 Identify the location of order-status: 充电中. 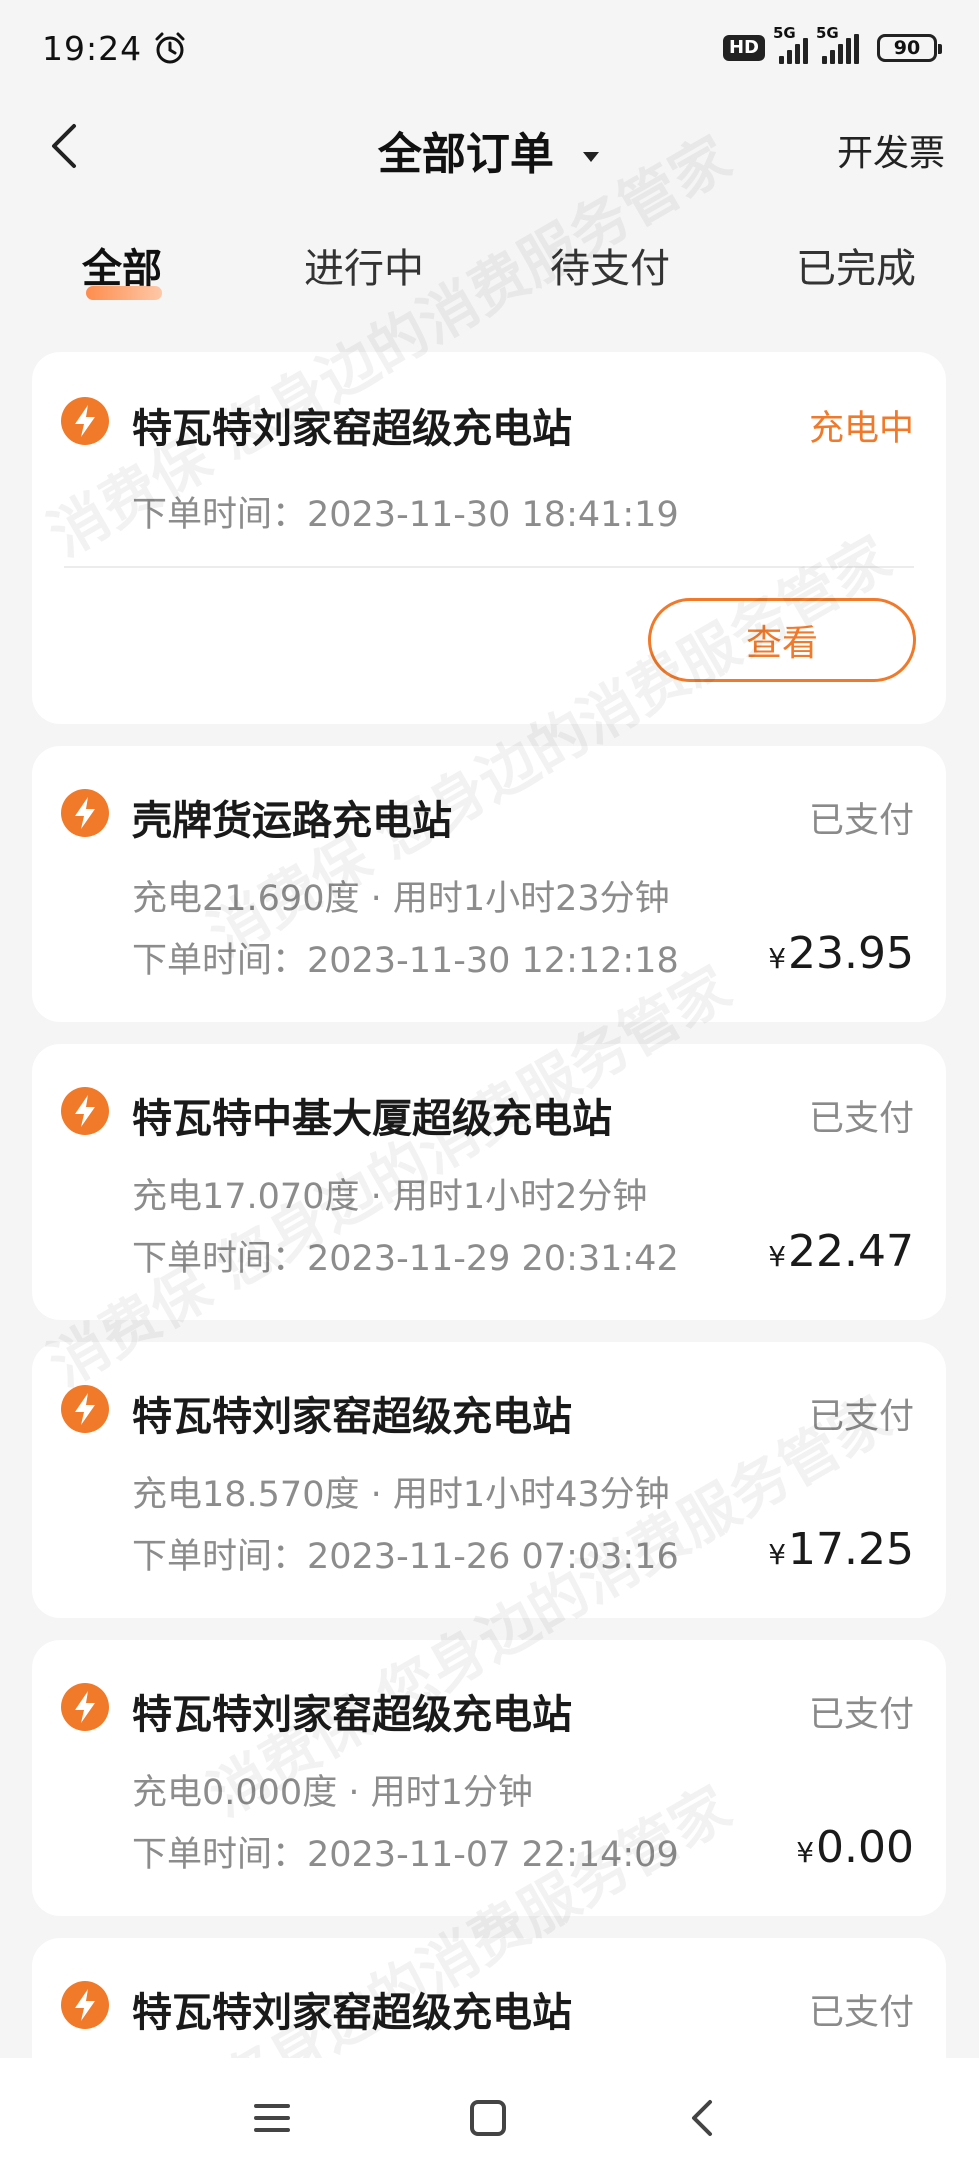
(861, 429).